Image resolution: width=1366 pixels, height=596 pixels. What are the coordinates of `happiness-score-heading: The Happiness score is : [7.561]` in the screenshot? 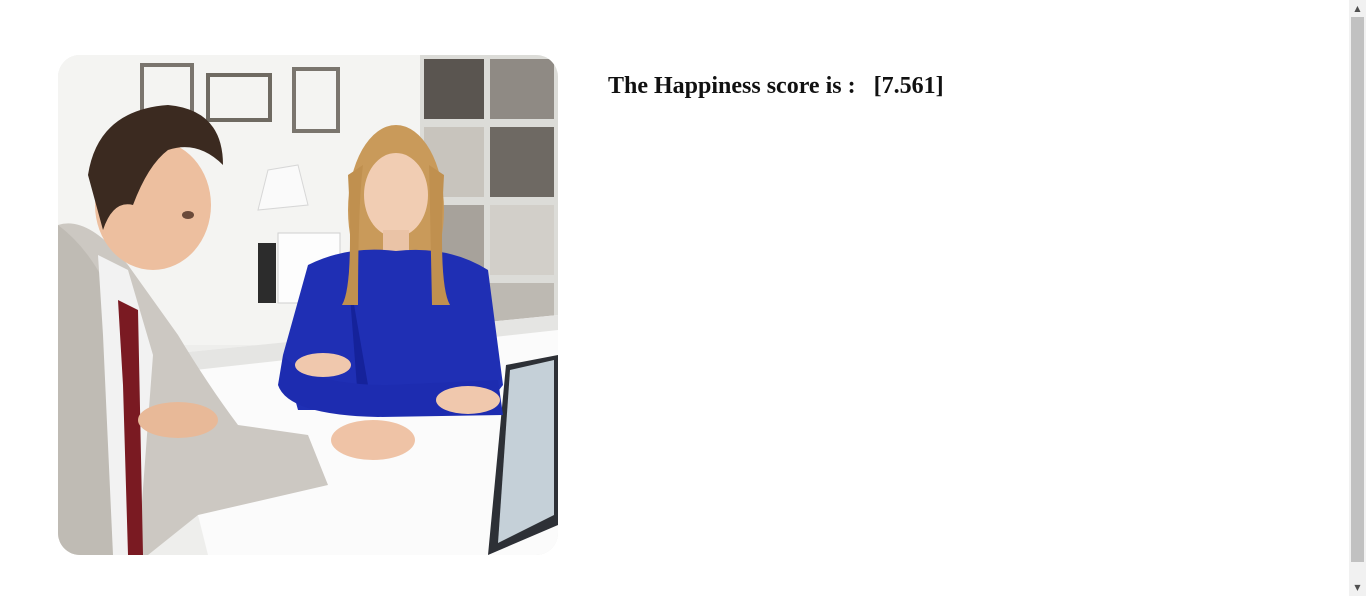 It's located at (776, 86).